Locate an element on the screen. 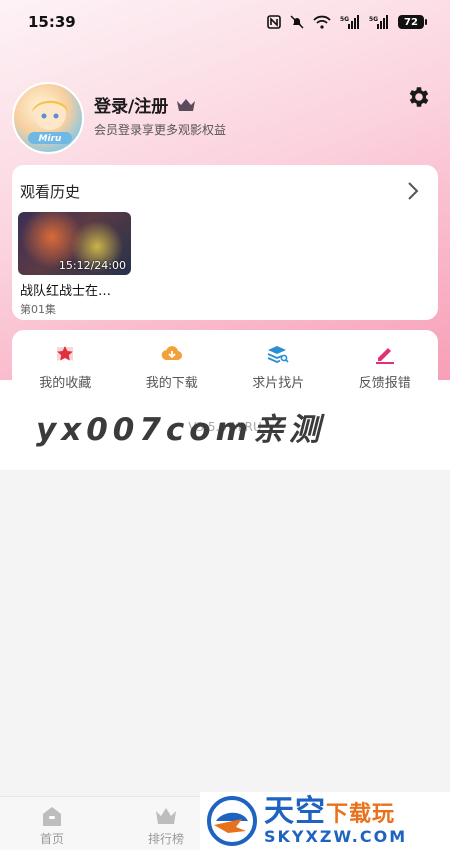 The image size is (450, 850). wifi-icon is located at coordinates (322, 22).